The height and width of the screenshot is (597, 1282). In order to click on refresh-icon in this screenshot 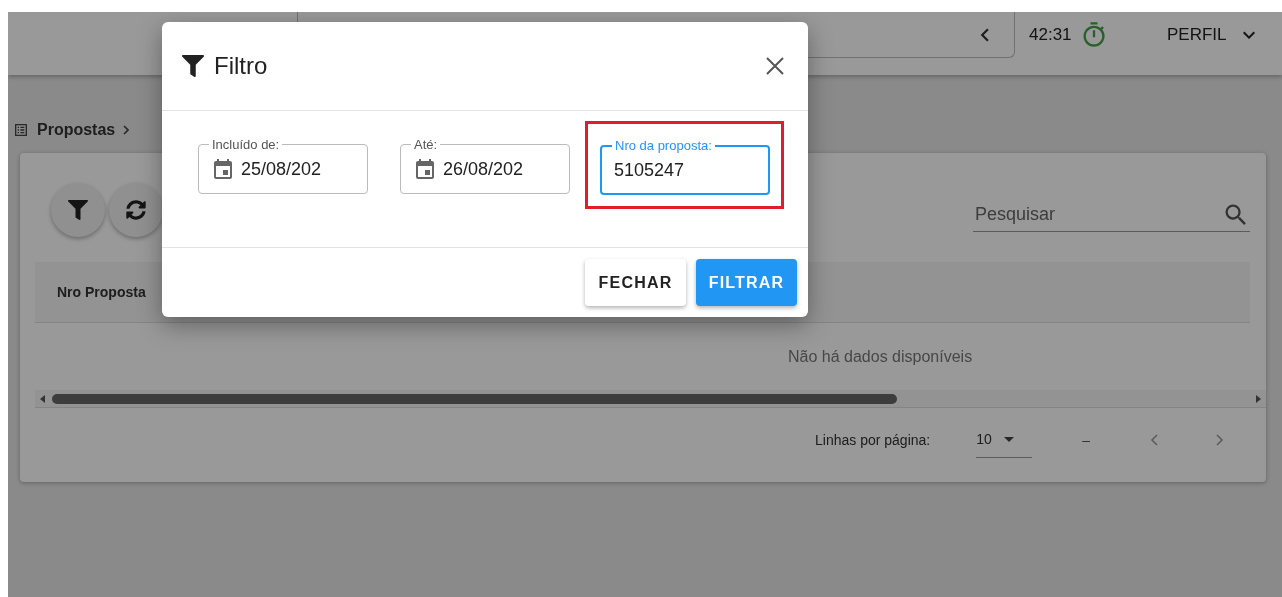, I will do `click(136, 210)`.